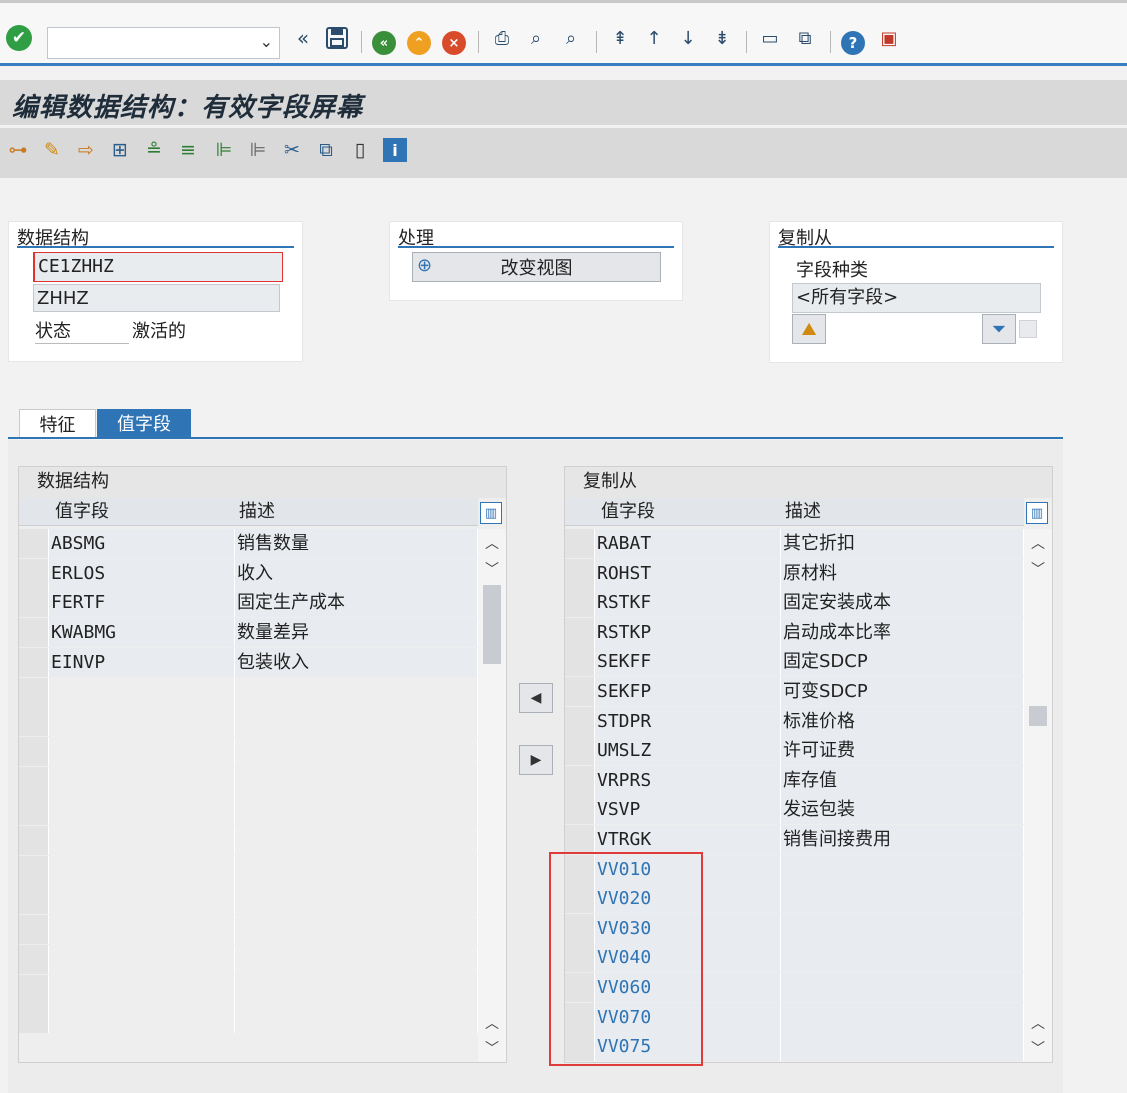 This screenshot has width=1127, height=1093. What do you see at coordinates (902, 632) in the screenshot?
I see `description-cell: 启动成本比率` at bounding box center [902, 632].